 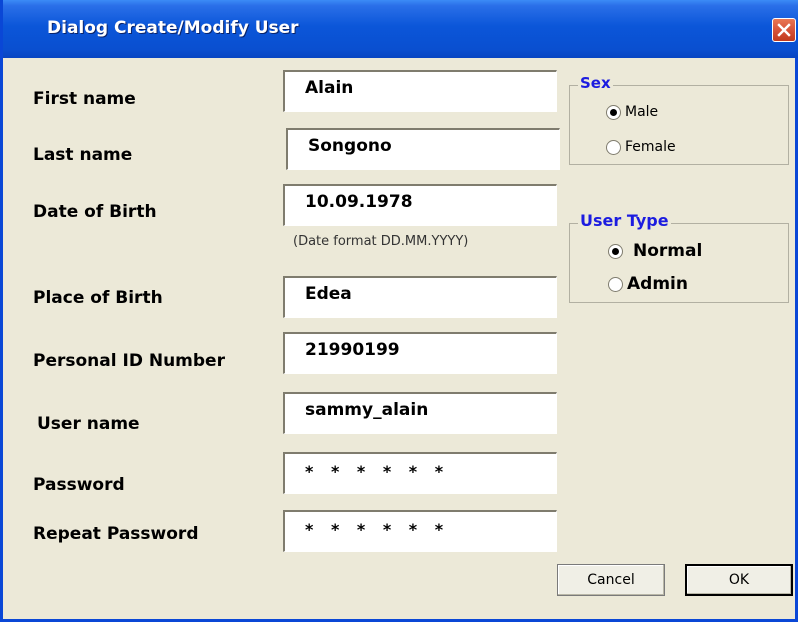 I want to click on radio-female: Female, so click(x=641, y=147).